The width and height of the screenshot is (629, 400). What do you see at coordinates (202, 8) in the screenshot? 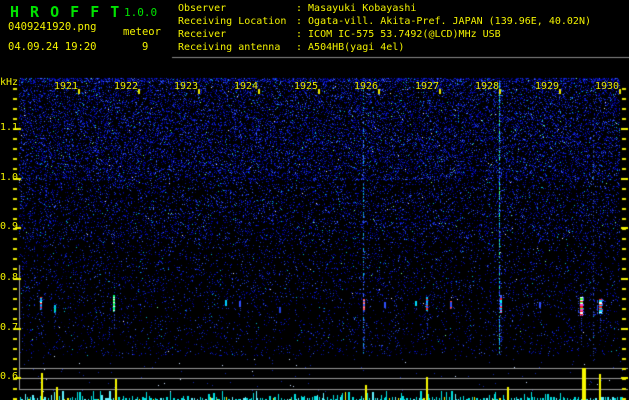
I see `info-label: Observer` at bounding box center [202, 8].